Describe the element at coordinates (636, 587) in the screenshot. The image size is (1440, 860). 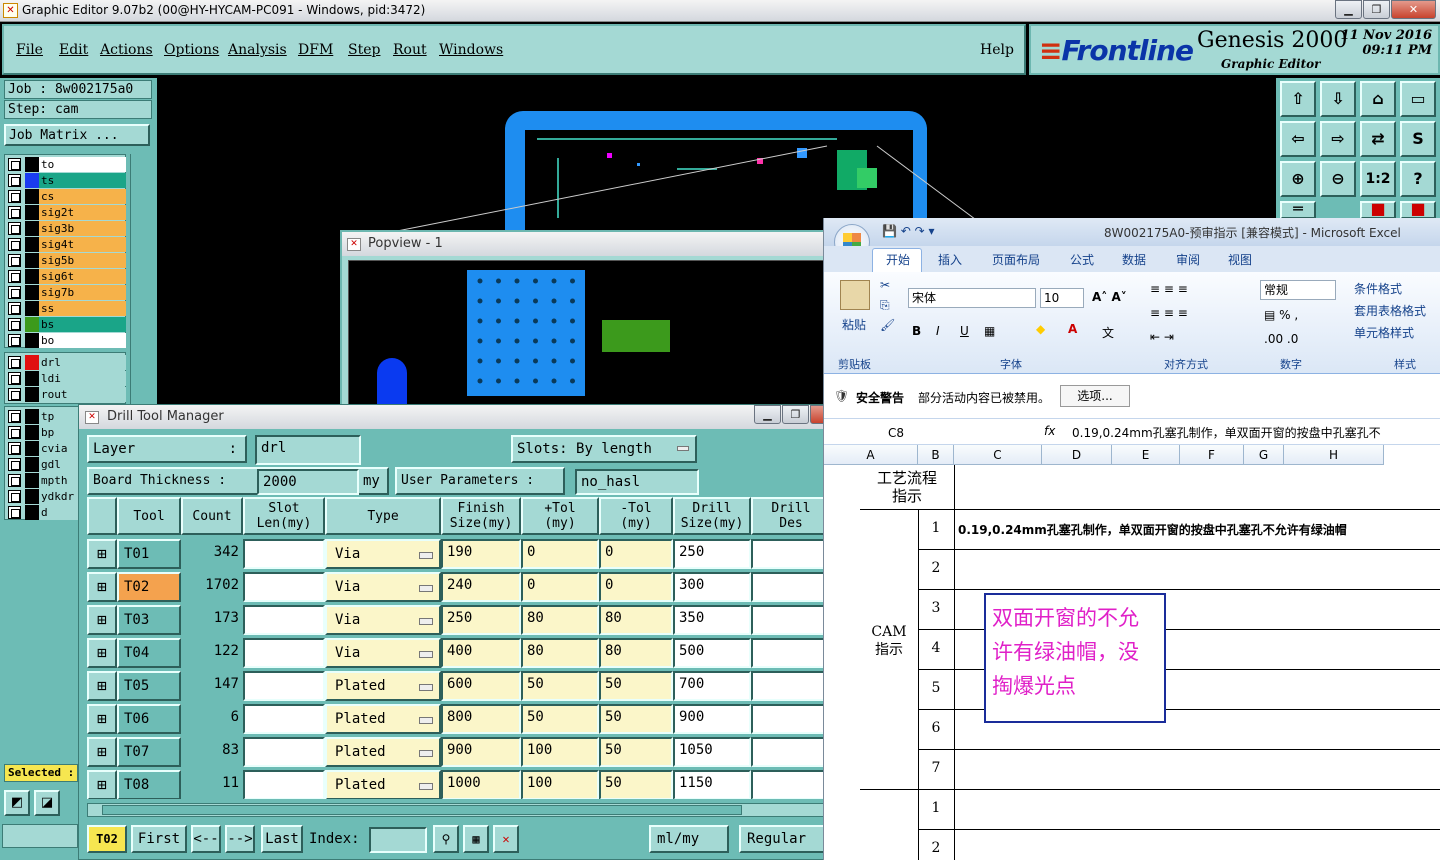
I see `minus-tol-input: 0` at that location.